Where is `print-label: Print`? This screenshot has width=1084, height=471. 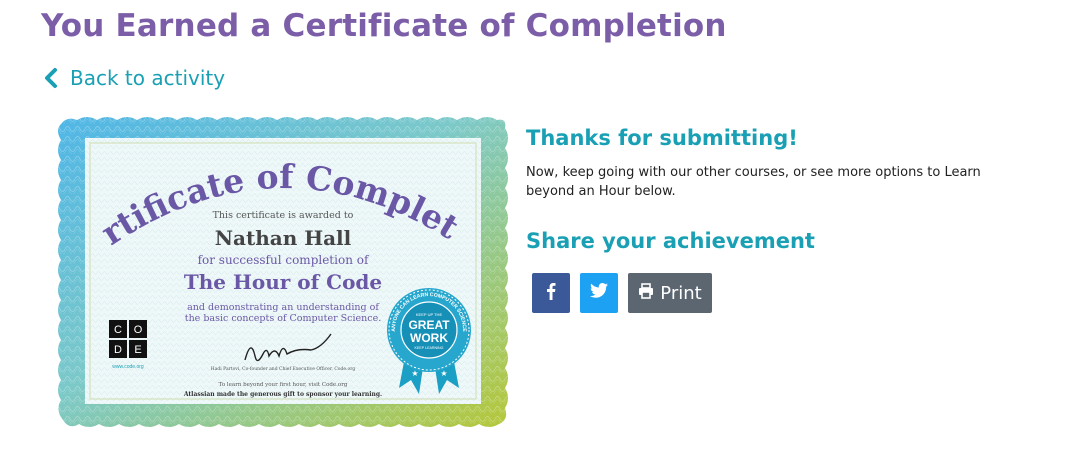
print-label: Print is located at coordinates (681, 293).